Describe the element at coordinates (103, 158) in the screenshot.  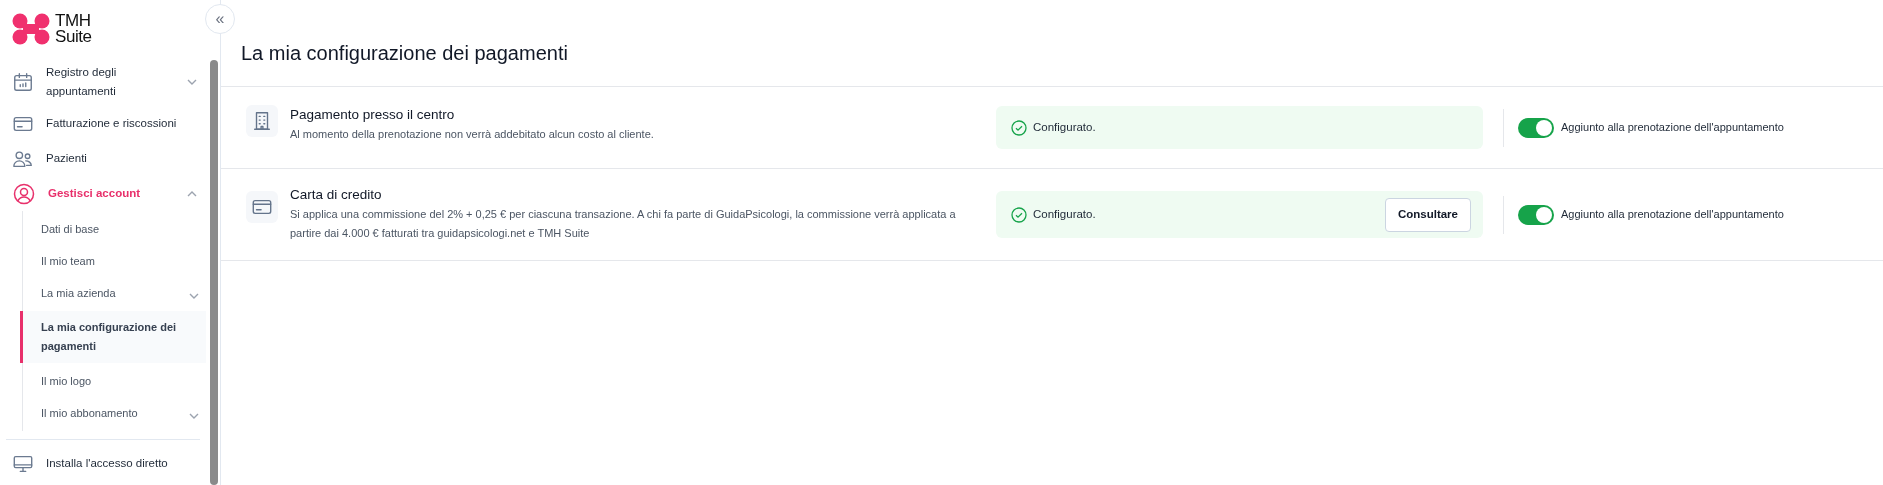
I see `nav-item: Pazienti` at that location.